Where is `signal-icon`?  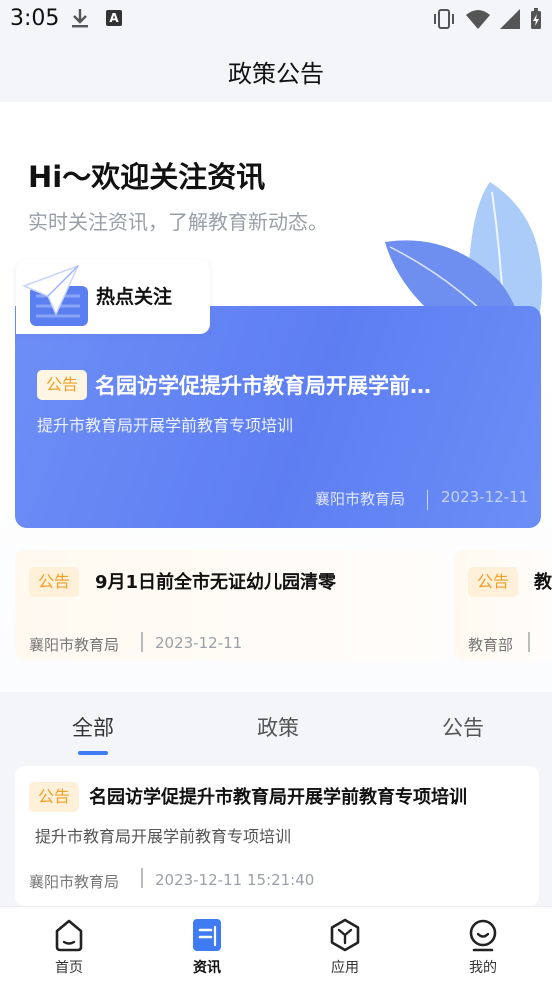 signal-icon is located at coordinates (510, 19).